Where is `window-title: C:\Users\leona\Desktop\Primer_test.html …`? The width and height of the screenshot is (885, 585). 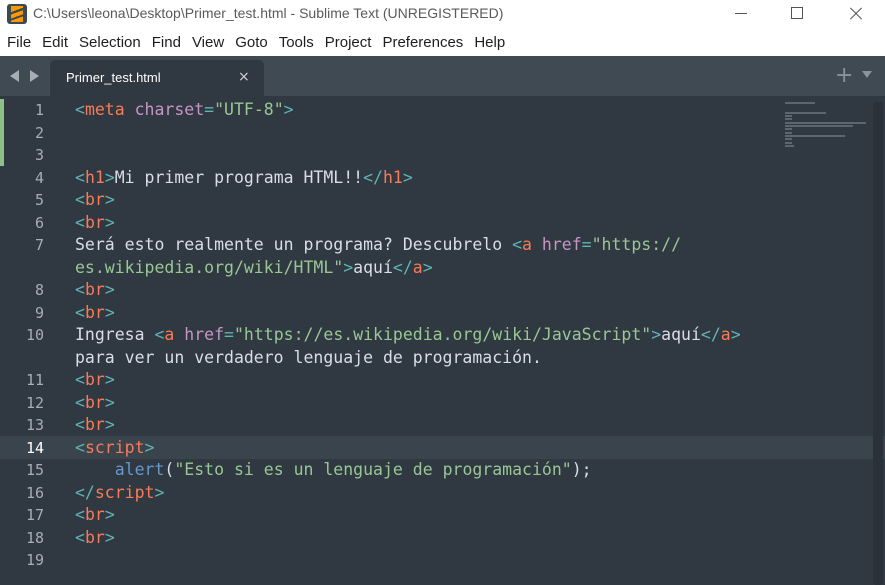 window-title: C:\Users\leona\Desktop\Primer_test.html … is located at coordinates (268, 13).